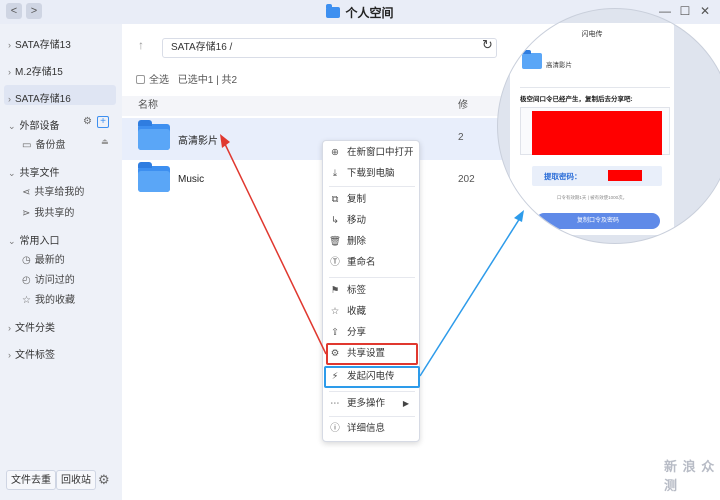 This screenshot has width=720, height=500. I want to click on drive-icon: ▭, so click(27, 145).